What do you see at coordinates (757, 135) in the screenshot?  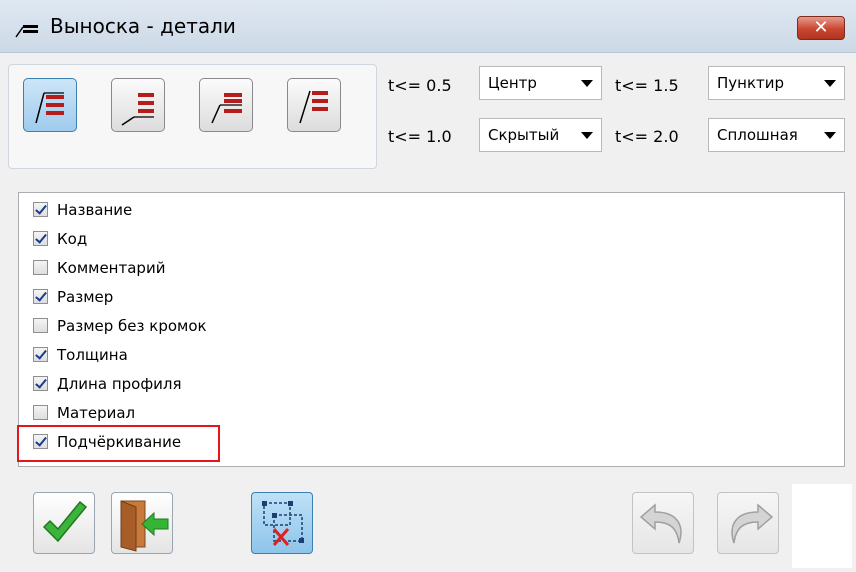 I see `t20-linetype-value: Сплошная` at bounding box center [757, 135].